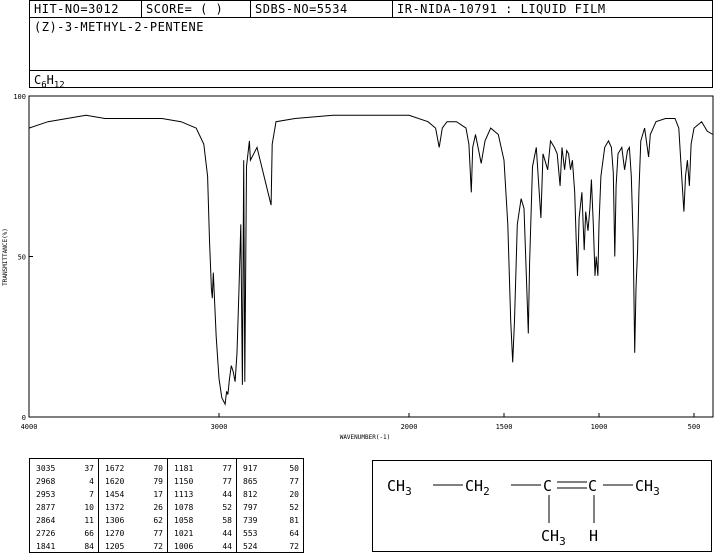 The width and height of the screenshot is (715, 555). Describe the element at coordinates (202, 546) in the screenshot. I see `peak-row: 1006 44` at that location.